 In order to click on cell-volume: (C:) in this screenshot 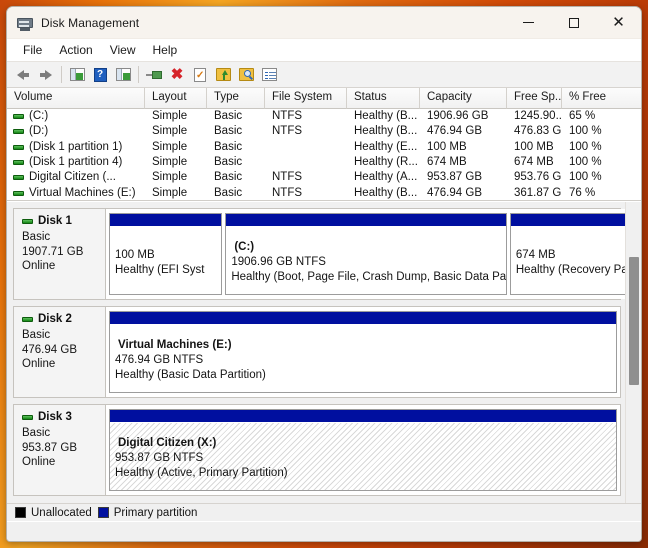, I will do `click(76, 116)`.